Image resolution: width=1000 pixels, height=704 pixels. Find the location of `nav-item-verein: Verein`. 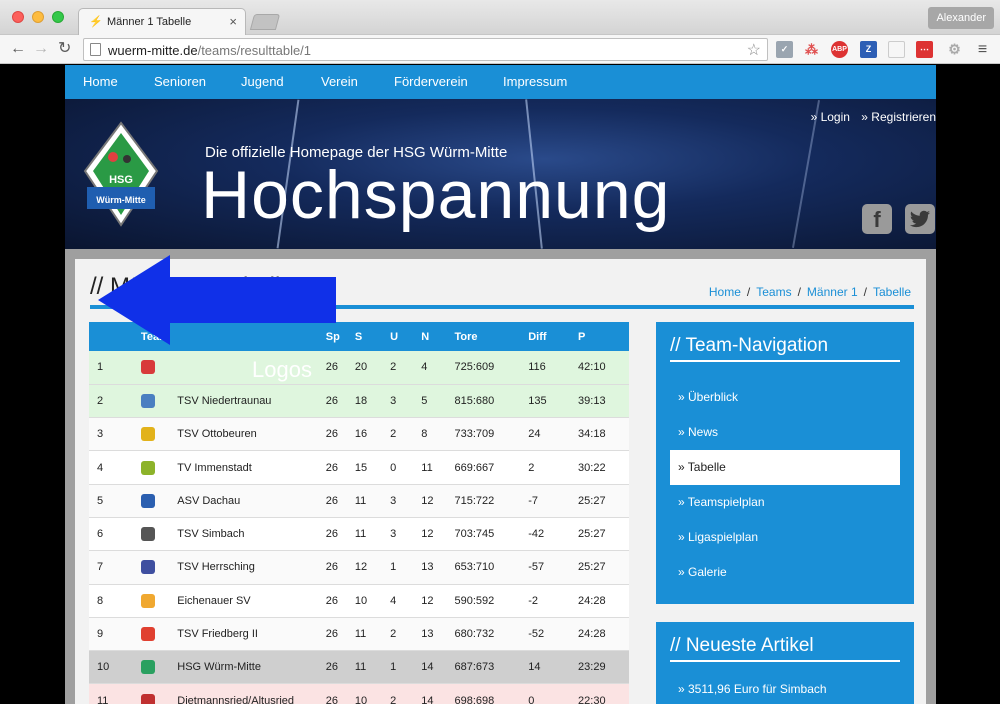

nav-item-verein: Verein is located at coordinates (339, 81).